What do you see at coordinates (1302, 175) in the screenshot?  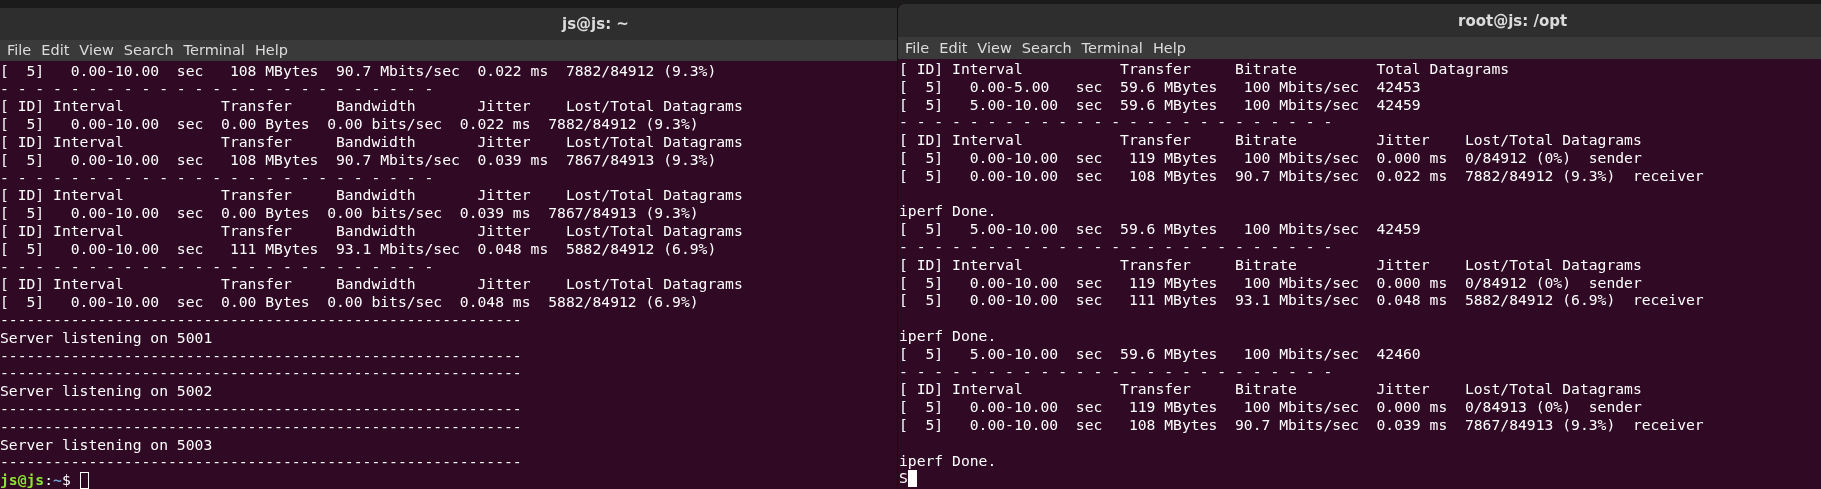 I see `terminal-line: [ 5] 0.00-10.00 sec 108 MBytes 90.7 Mbits/sec 0.022 ms 7882/84912 (9.3%) receiver` at bounding box center [1302, 175].